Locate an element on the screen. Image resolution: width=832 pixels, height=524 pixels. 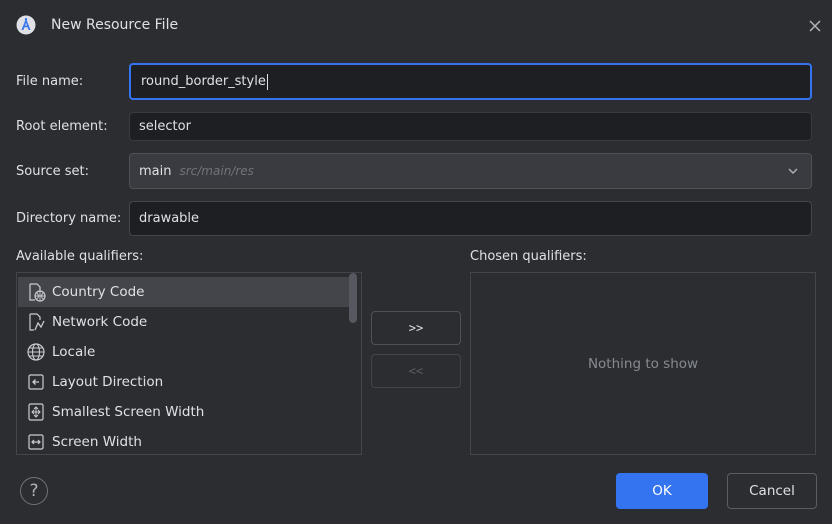
add-qualifier-button: >> is located at coordinates (416, 328).